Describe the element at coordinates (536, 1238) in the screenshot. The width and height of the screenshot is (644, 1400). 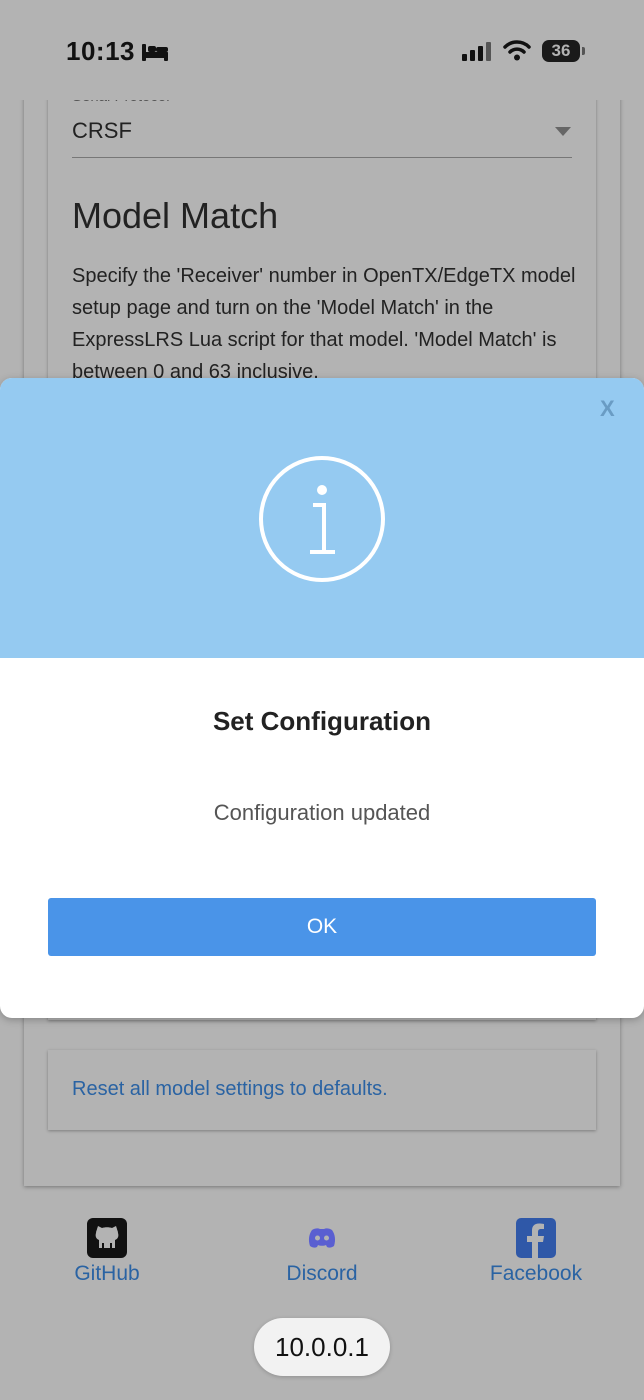
I see `facebook-icon` at that location.